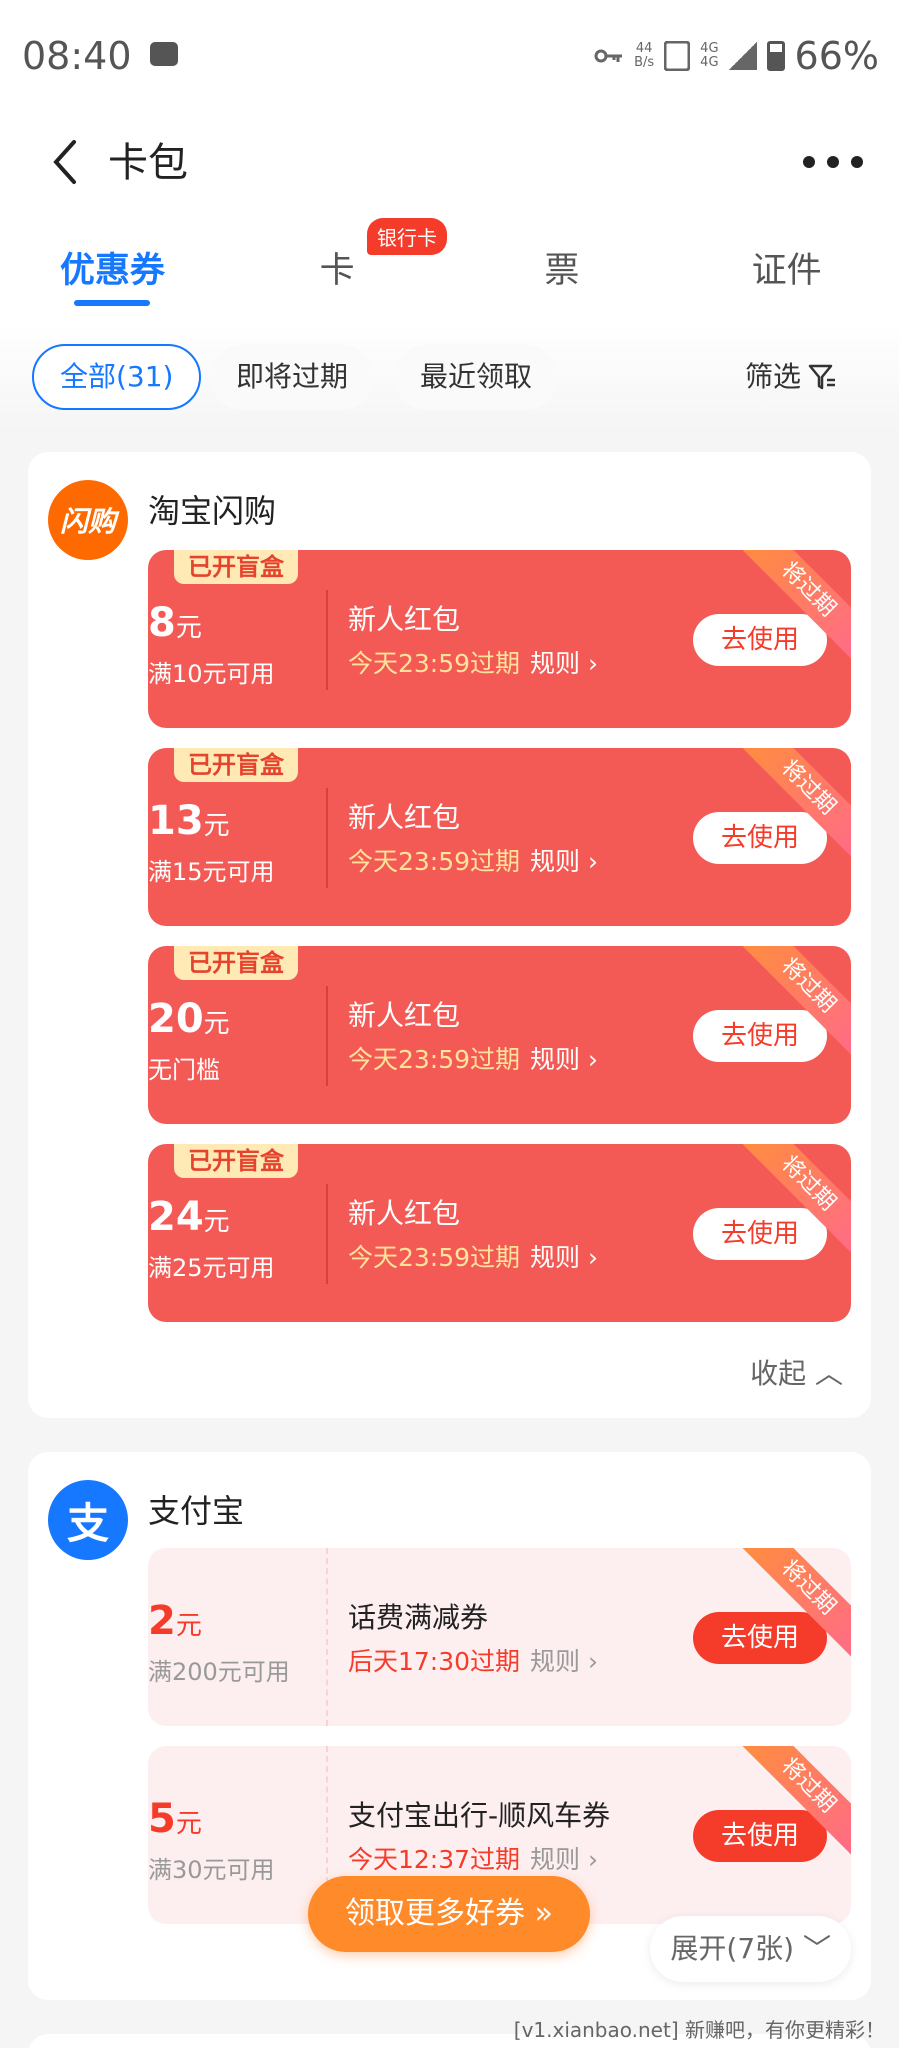  What do you see at coordinates (476, 377) in the screenshot?
I see `filter-chip-recent: 最近领取` at bounding box center [476, 377].